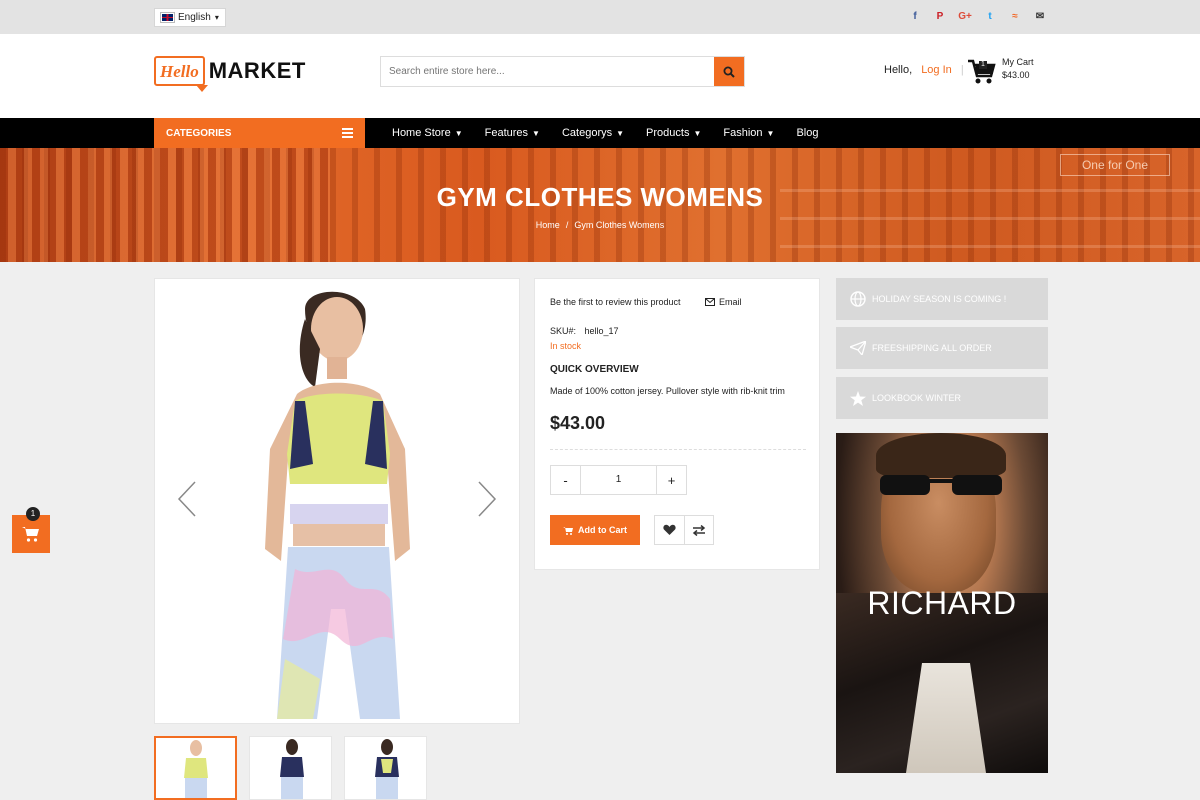  I want to click on search-button, so click(729, 71).